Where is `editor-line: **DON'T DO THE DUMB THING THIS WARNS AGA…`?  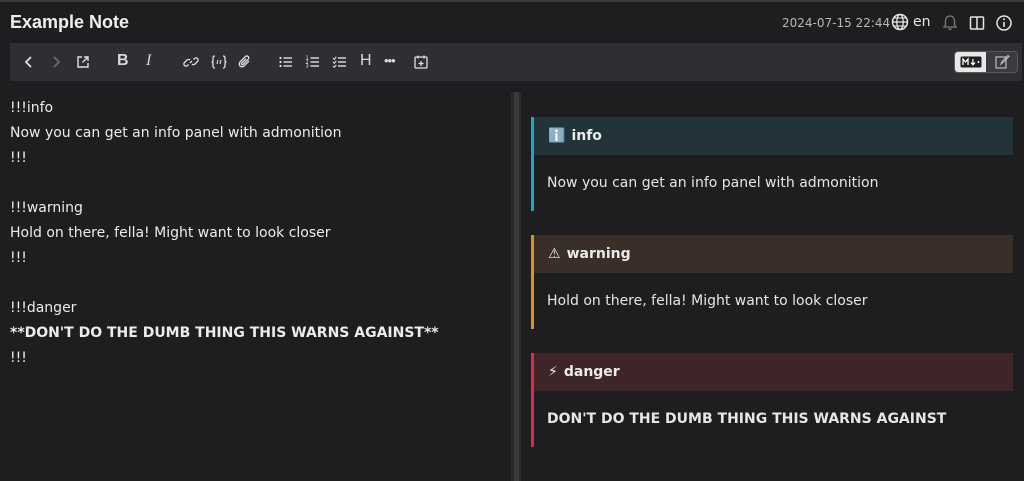
editor-line: **DON'T DO THE DUMB THING THIS WARNS AGA… is located at coordinates (224, 333).